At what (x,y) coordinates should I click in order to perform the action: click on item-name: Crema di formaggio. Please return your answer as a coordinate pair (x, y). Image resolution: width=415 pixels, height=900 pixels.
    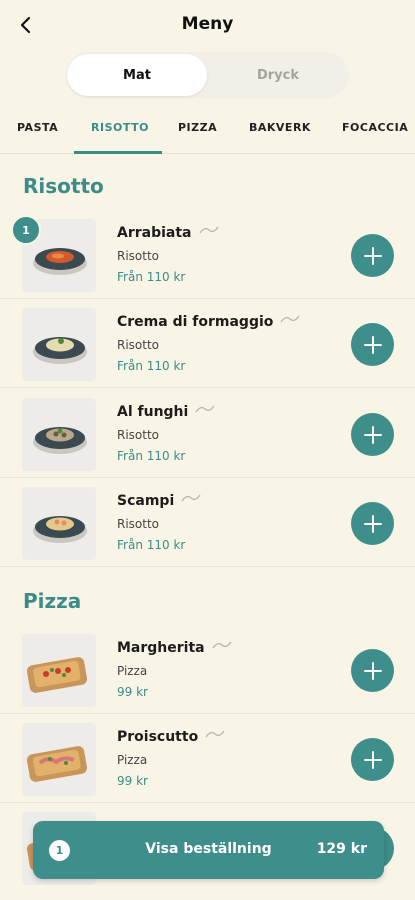
    Looking at the image, I should click on (195, 322).